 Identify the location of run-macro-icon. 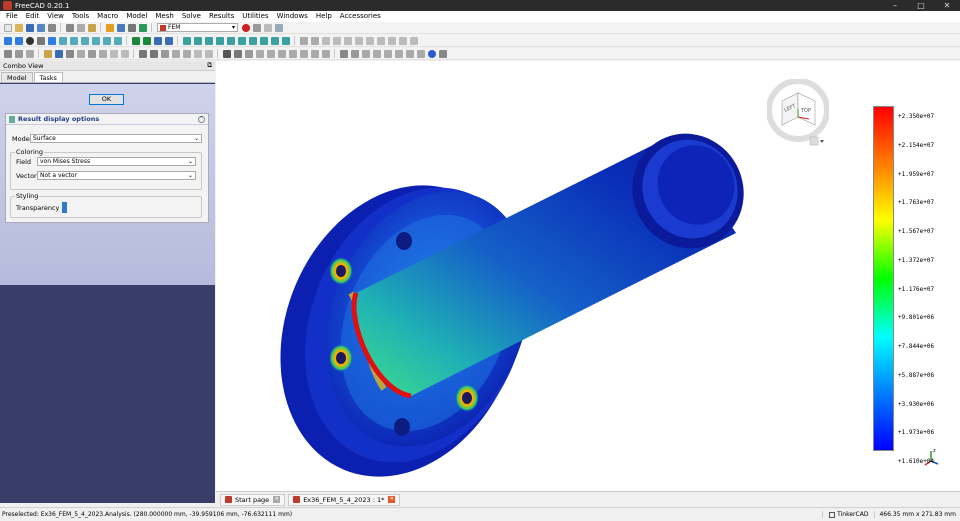
(278, 27).